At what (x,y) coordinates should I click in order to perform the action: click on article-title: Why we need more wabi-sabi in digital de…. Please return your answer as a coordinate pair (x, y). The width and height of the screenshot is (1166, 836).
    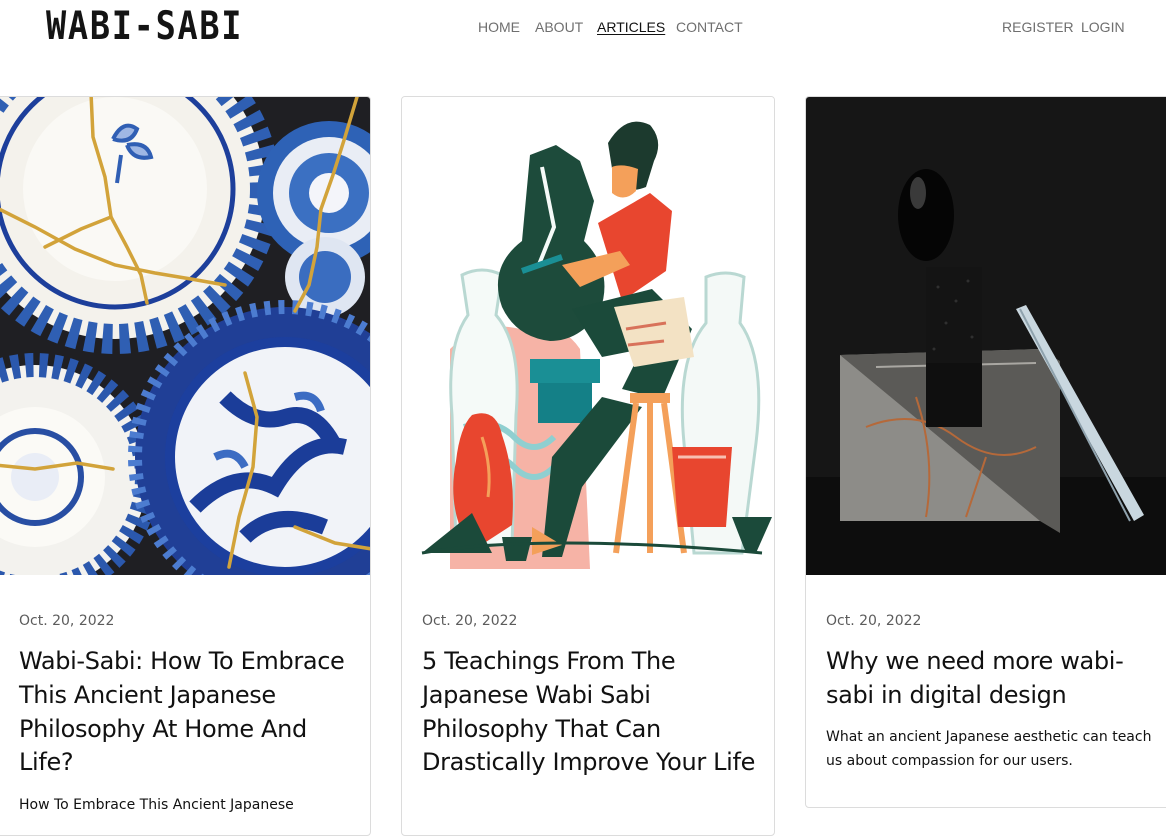
    Looking at the image, I should click on (991, 679).